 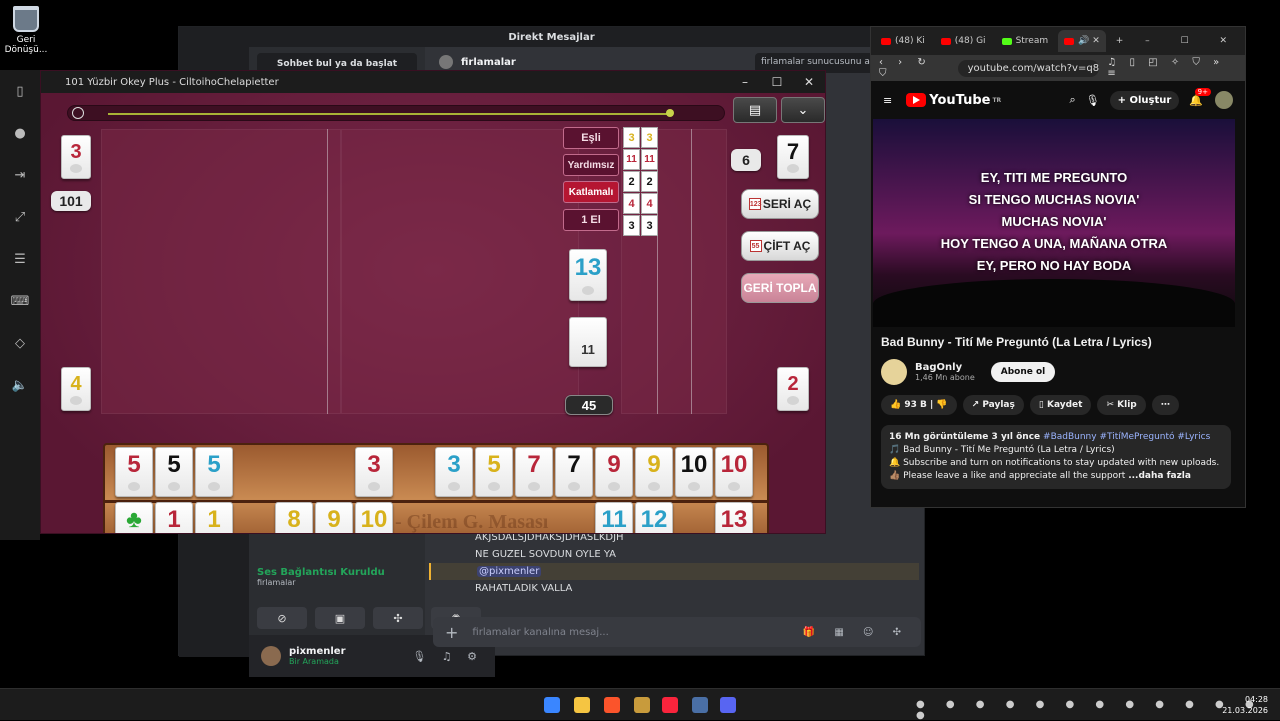 I want to click on left-player-tile: 3, so click(x=76, y=157).